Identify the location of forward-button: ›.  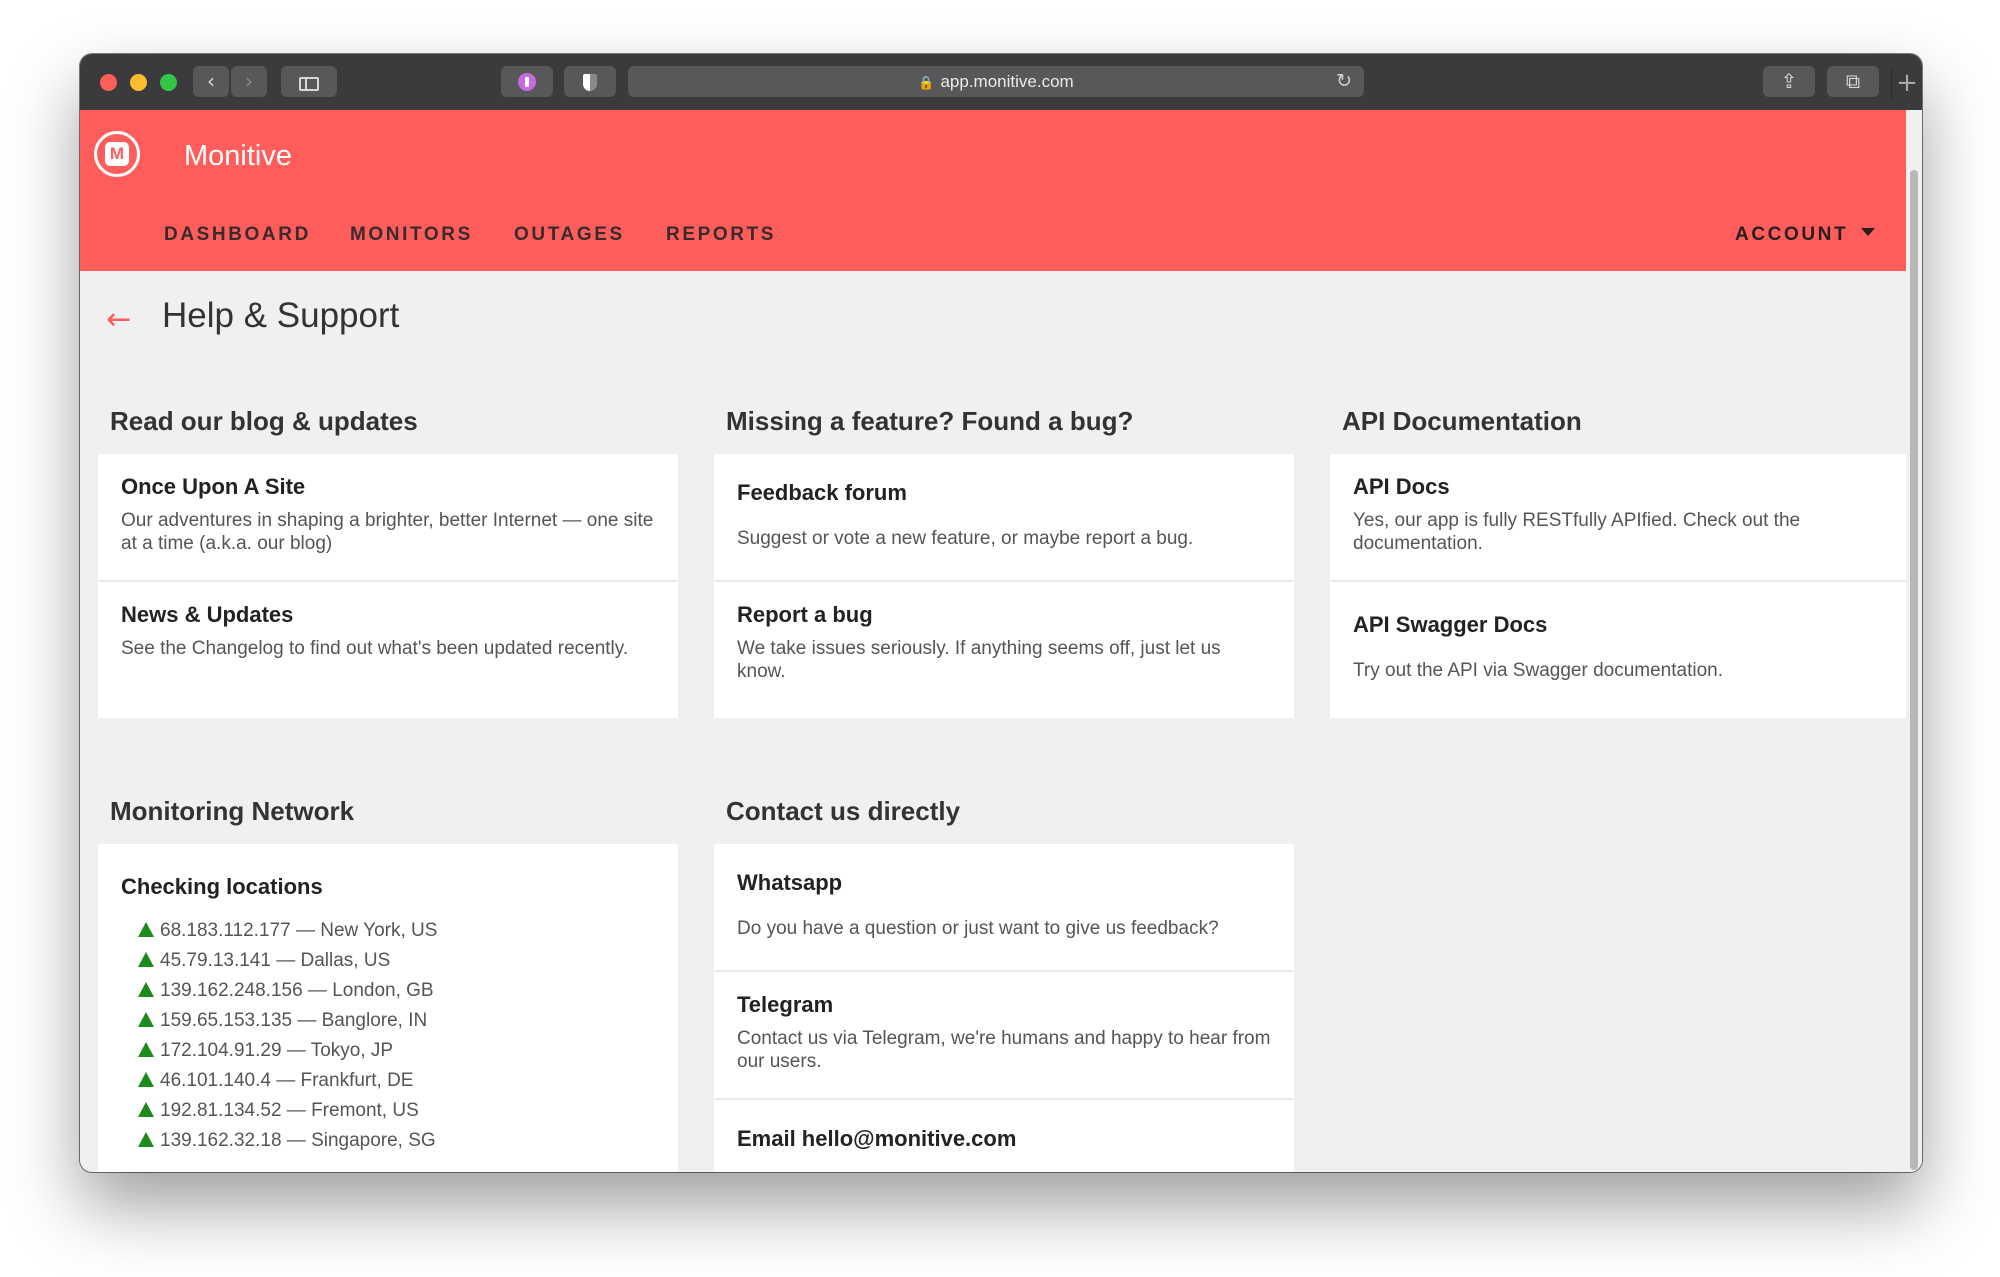
(249, 81).